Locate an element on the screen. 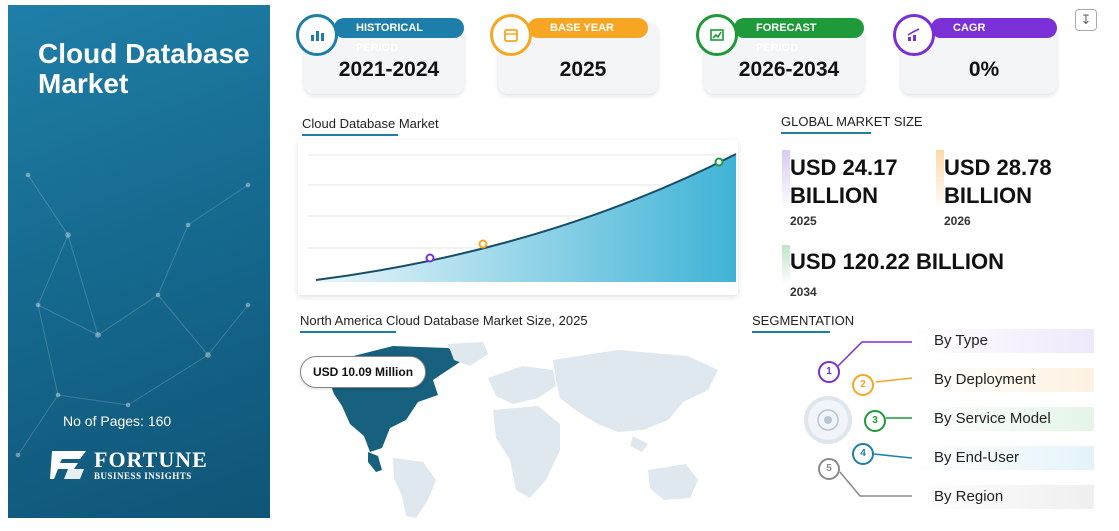 The height and width of the screenshot is (531, 1119). logo-sub-text: BUSINESS INSIGHTS is located at coordinates (143, 476).